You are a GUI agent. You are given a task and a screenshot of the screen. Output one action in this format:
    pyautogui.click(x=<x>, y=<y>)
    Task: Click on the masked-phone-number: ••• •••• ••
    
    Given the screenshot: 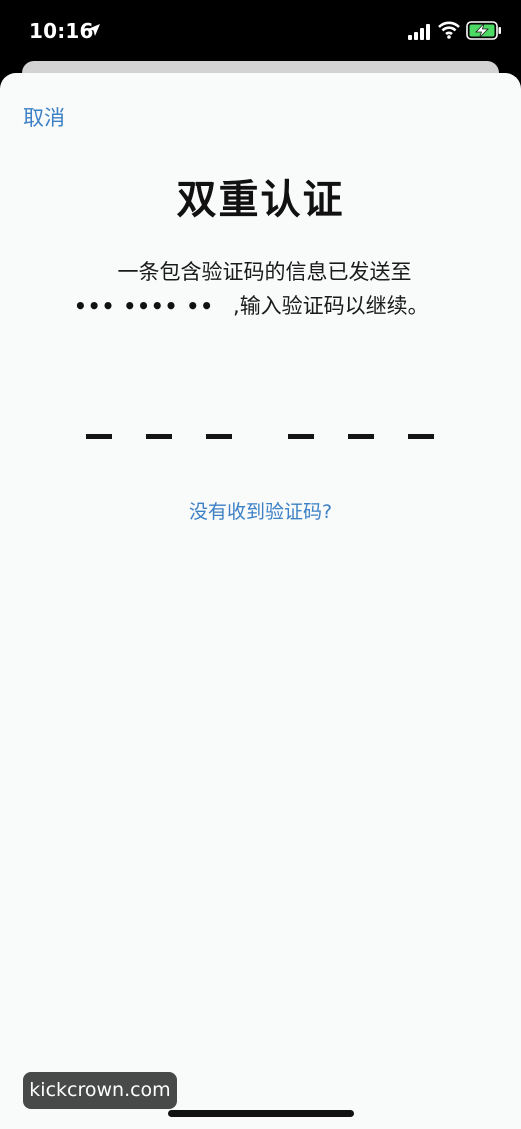 What is the action you would take?
    pyautogui.click(x=144, y=306)
    